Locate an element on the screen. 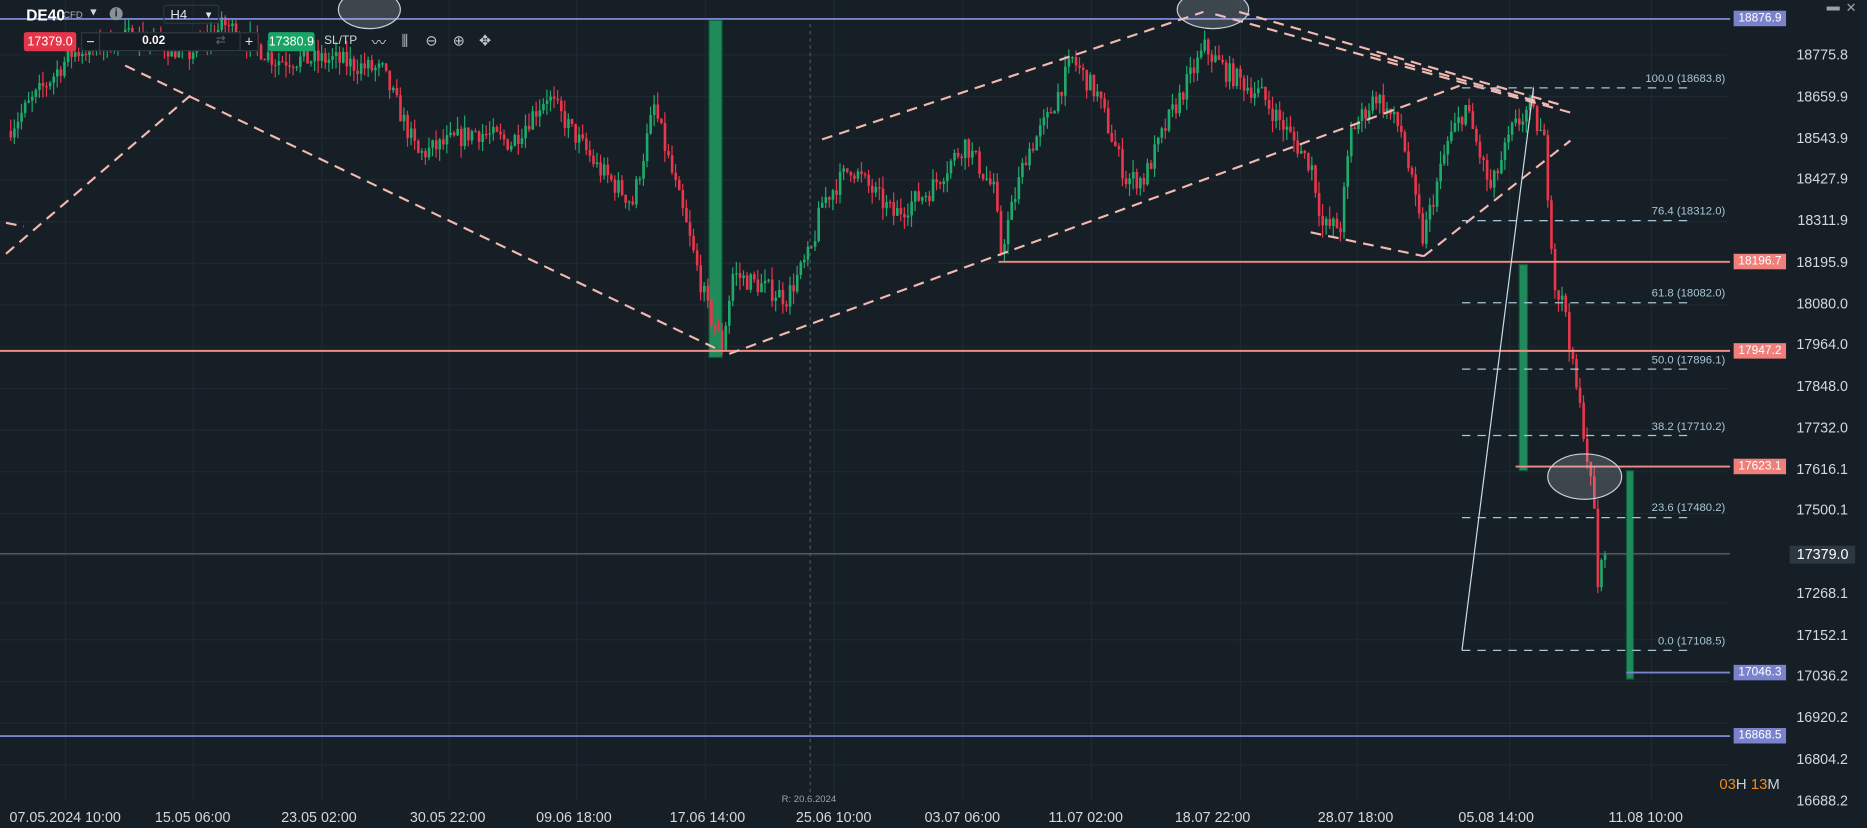 Image resolution: width=1867 pixels, height=828 pixels. volume-input: 0.02 is located at coordinates (154, 41).